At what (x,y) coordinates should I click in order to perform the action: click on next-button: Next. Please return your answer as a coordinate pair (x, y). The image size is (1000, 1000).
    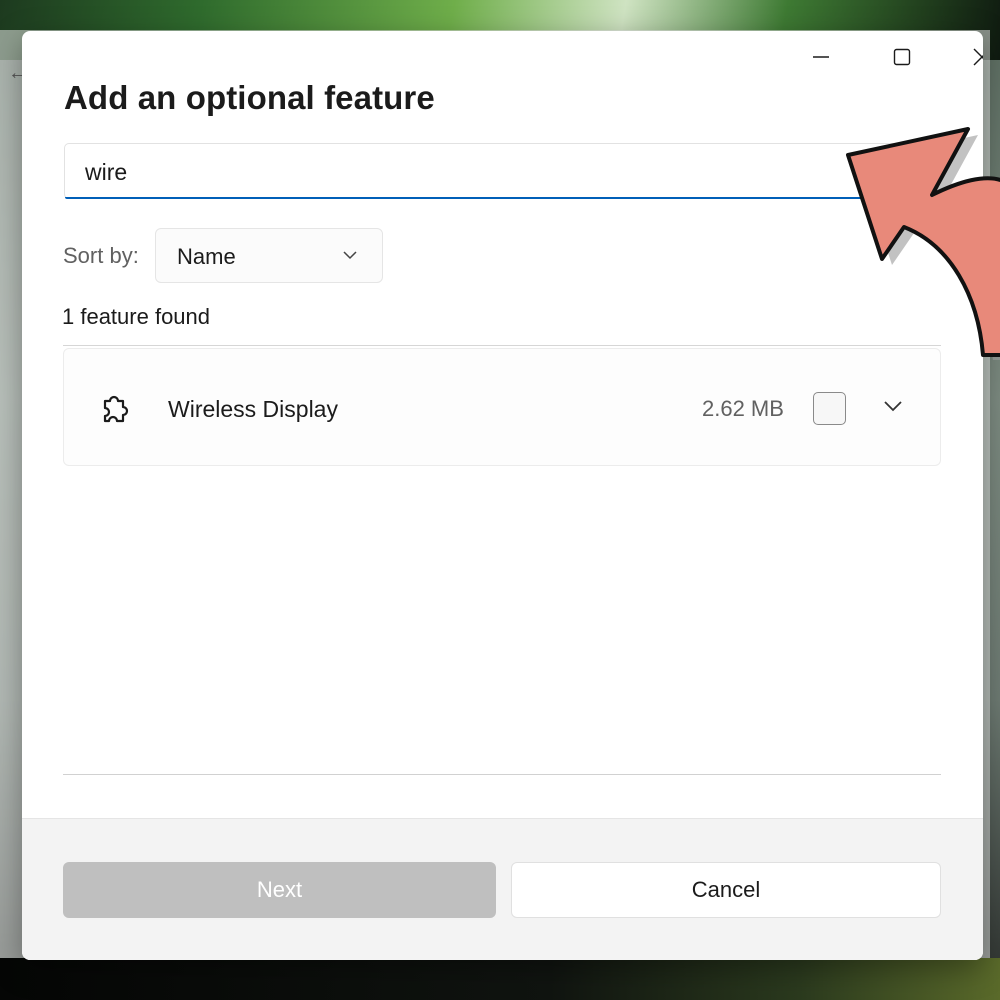
    Looking at the image, I should click on (279, 890).